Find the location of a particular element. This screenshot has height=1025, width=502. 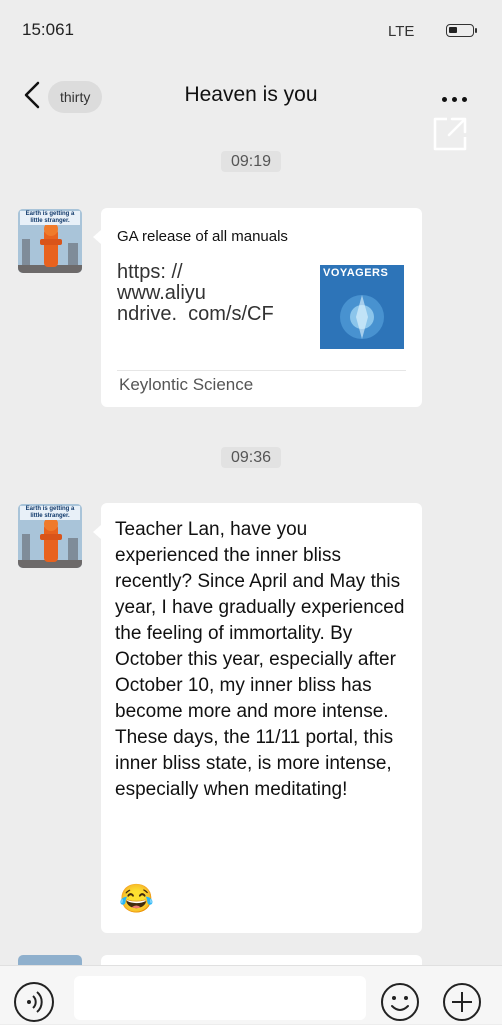

chat-header: thirty Heaven is you is located at coordinates (251, 95).